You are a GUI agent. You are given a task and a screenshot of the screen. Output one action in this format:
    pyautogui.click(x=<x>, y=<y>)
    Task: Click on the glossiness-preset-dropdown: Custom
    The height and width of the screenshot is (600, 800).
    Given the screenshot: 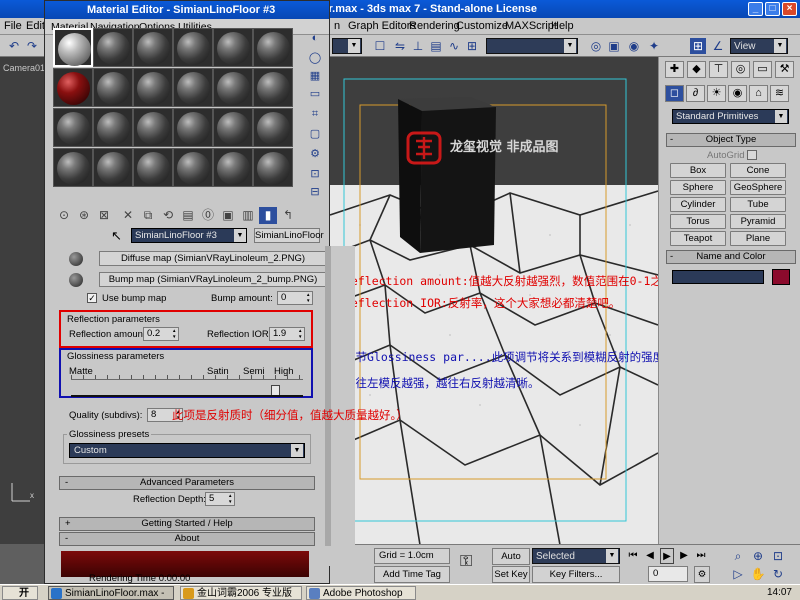 What is the action you would take?
    pyautogui.click(x=187, y=450)
    